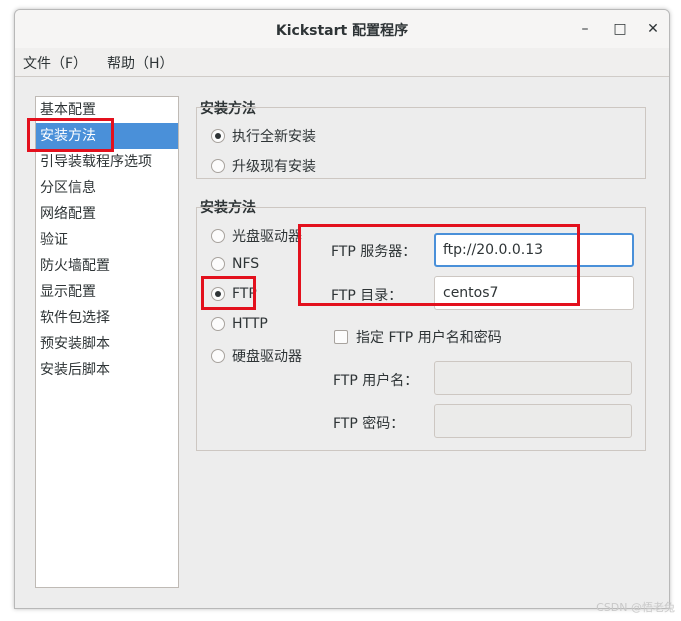  What do you see at coordinates (534, 250) in the screenshot?
I see `ftp-server-input: ftp://20.0.0.13` at bounding box center [534, 250].